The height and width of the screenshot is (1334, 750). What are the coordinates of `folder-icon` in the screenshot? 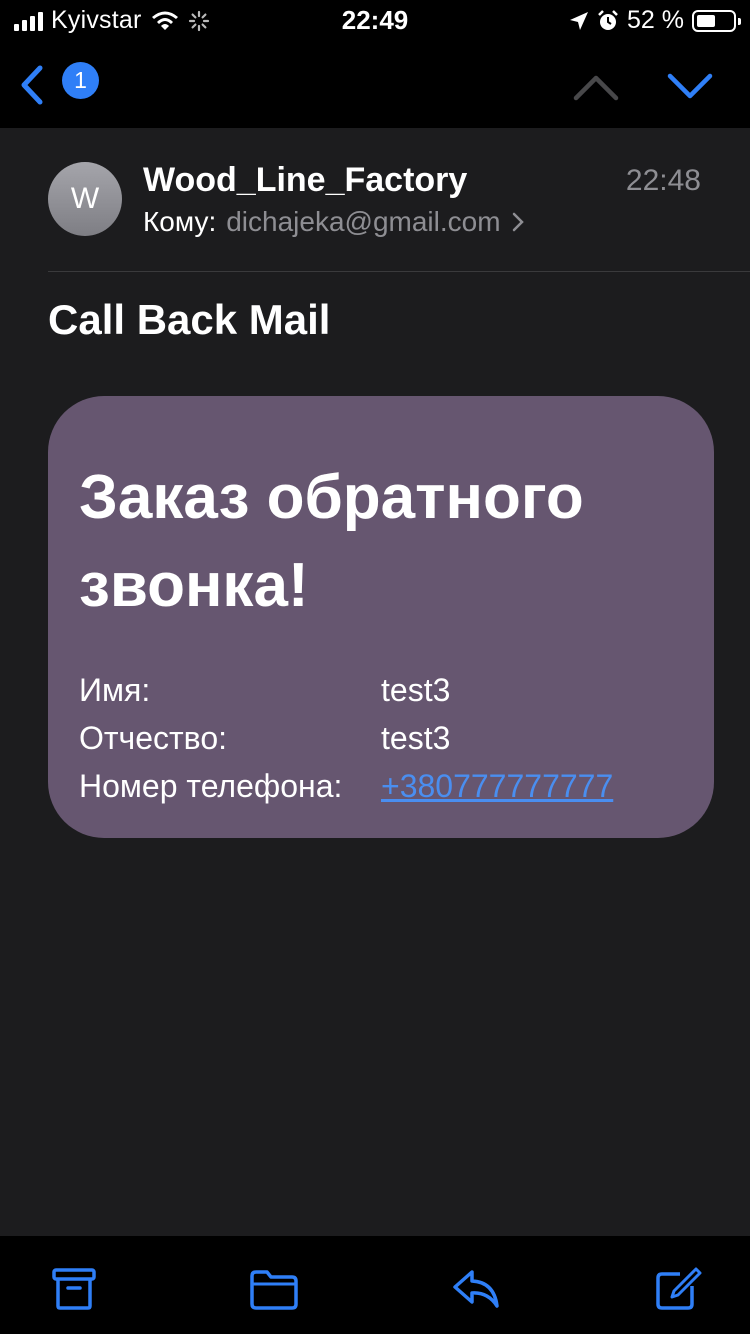 It's located at (274, 1289).